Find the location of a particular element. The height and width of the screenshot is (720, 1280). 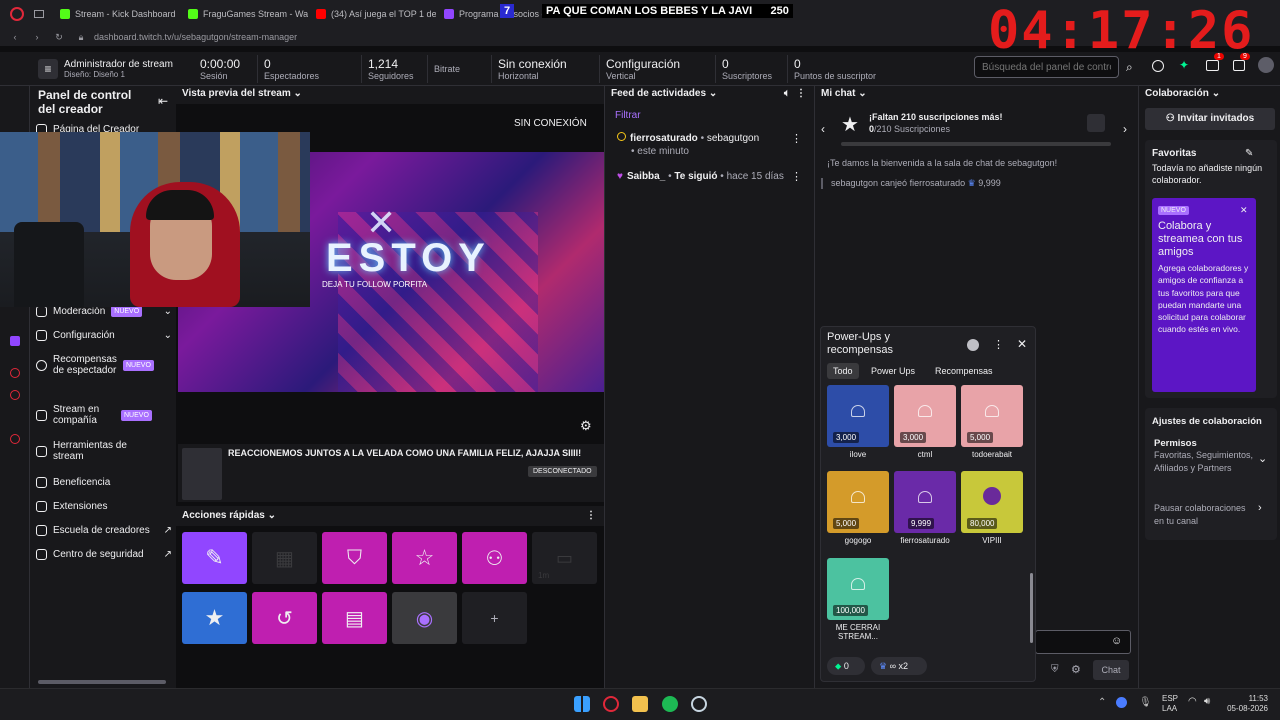

layout-button: ▤ is located at coordinates (354, 618).